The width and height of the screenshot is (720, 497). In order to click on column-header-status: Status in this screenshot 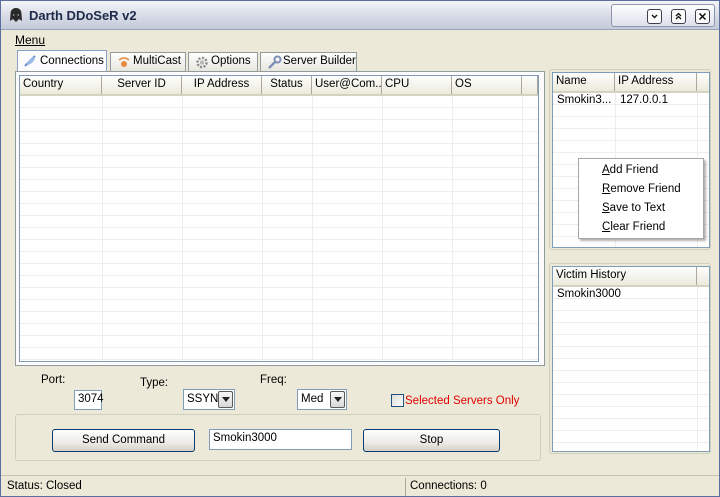, I will do `click(287, 85)`.